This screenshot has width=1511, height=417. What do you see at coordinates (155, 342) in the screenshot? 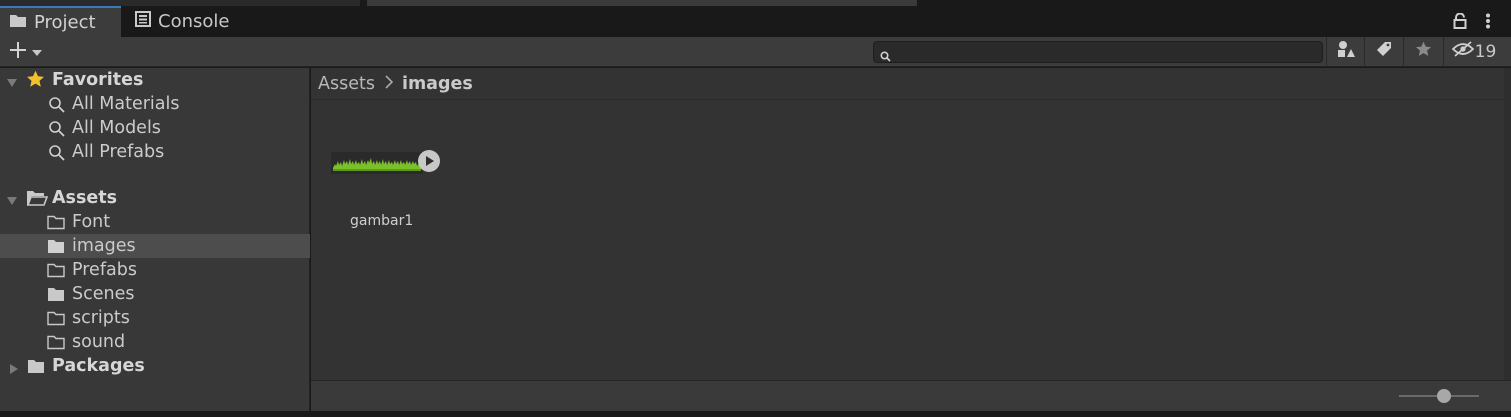
I see `tree-item-folder-sound: sound` at bounding box center [155, 342].